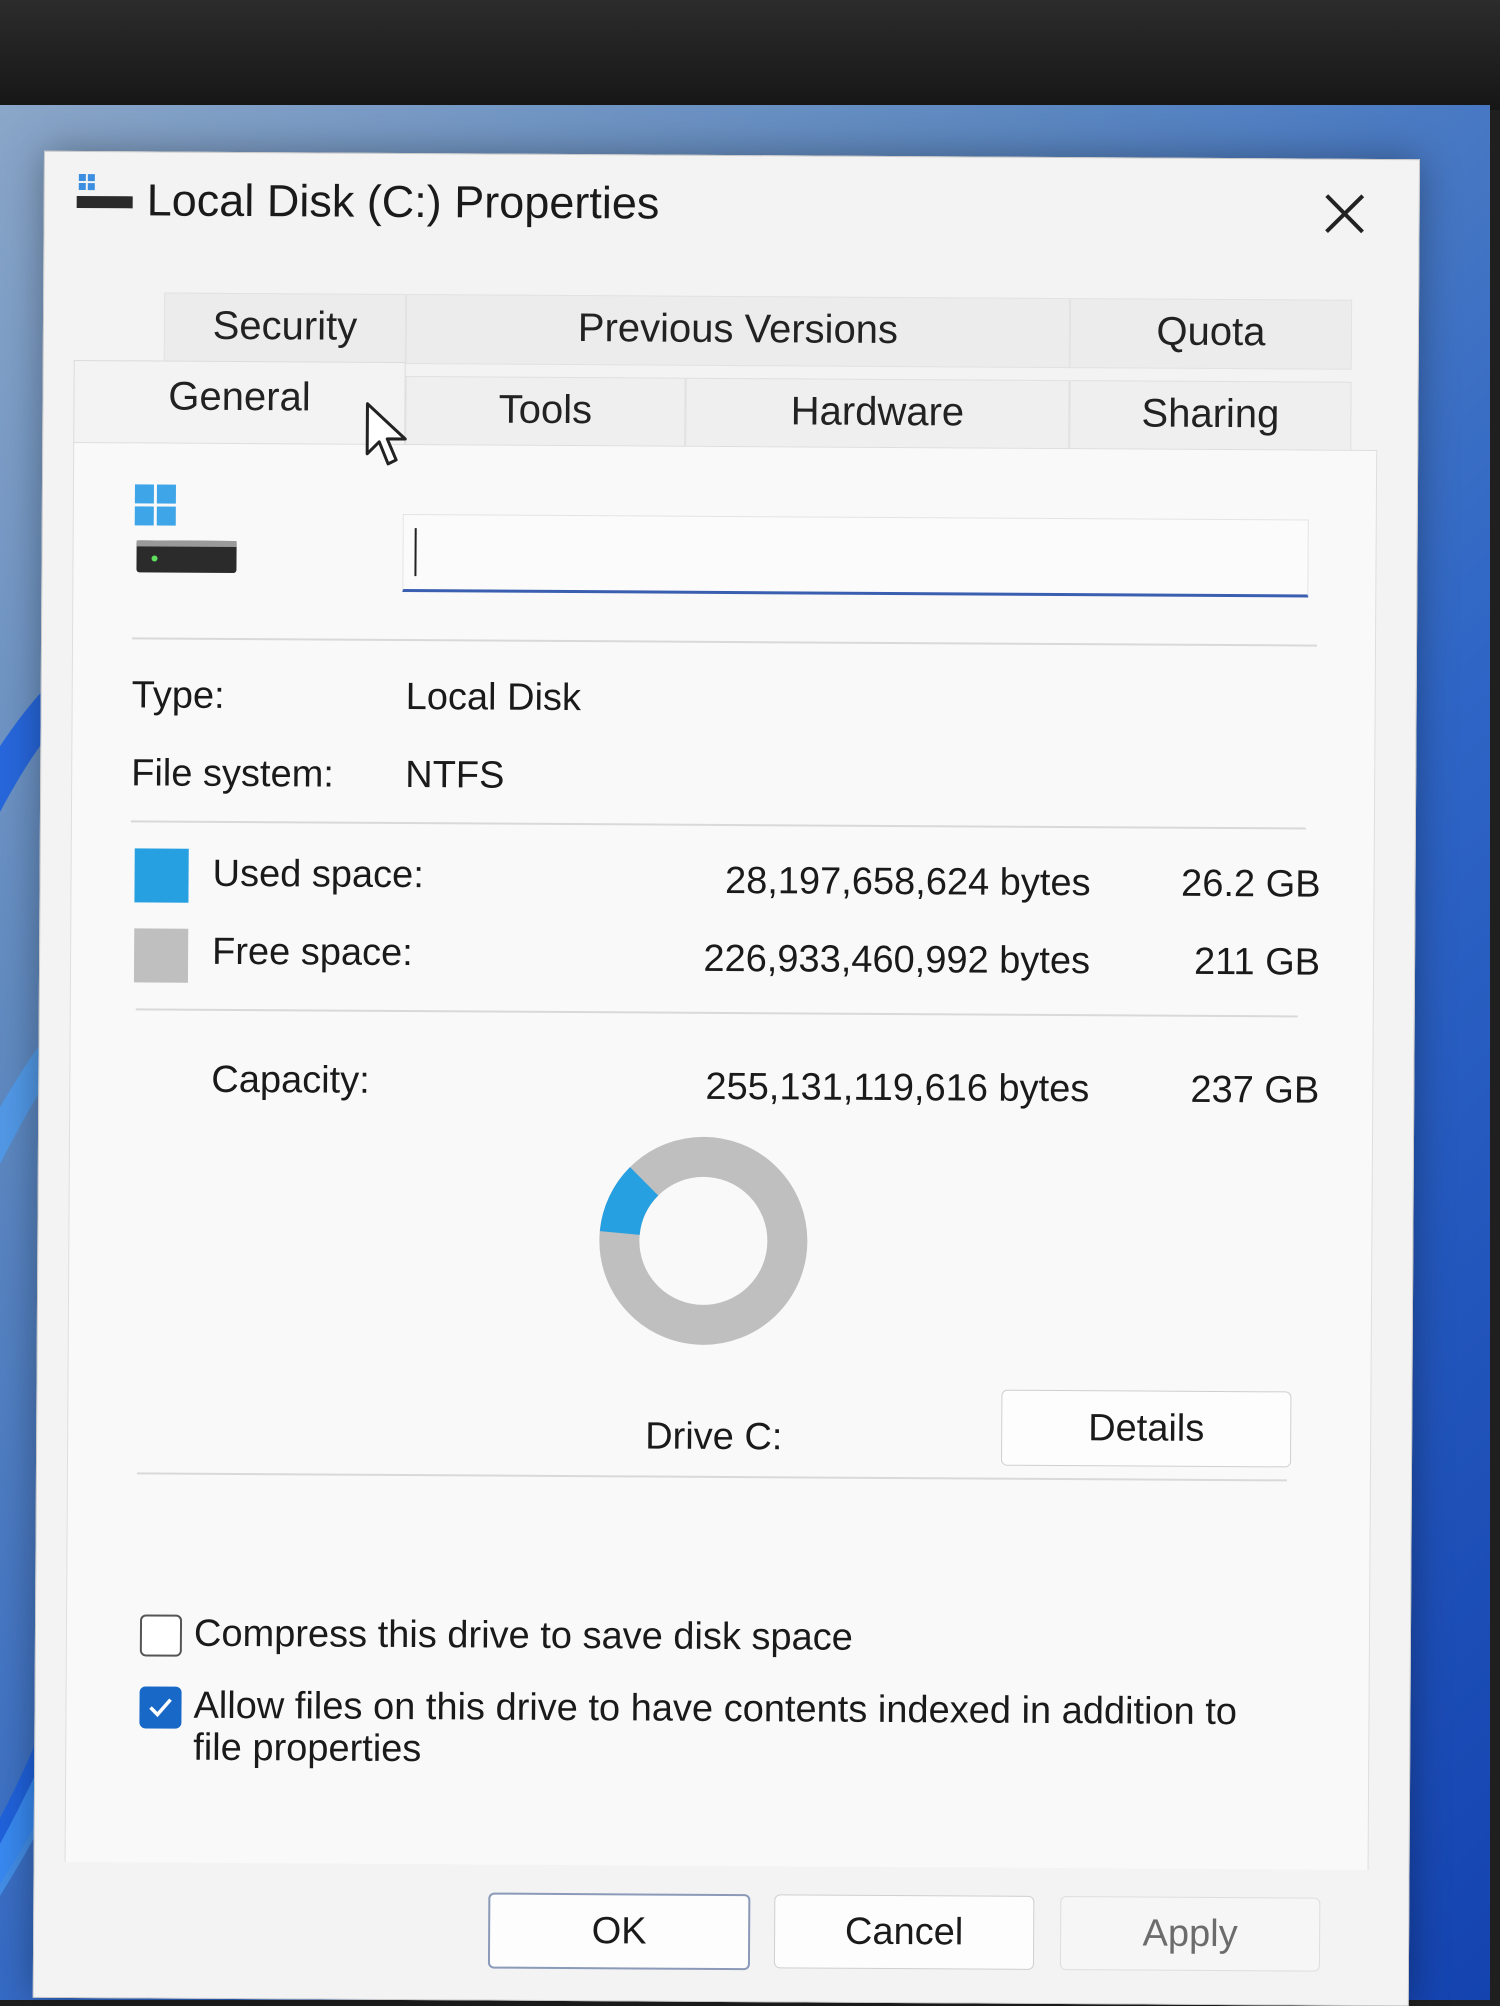 The height and width of the screenshot is (2006, 1500). I want to click on ok-button: OK, so click(619, 1931).